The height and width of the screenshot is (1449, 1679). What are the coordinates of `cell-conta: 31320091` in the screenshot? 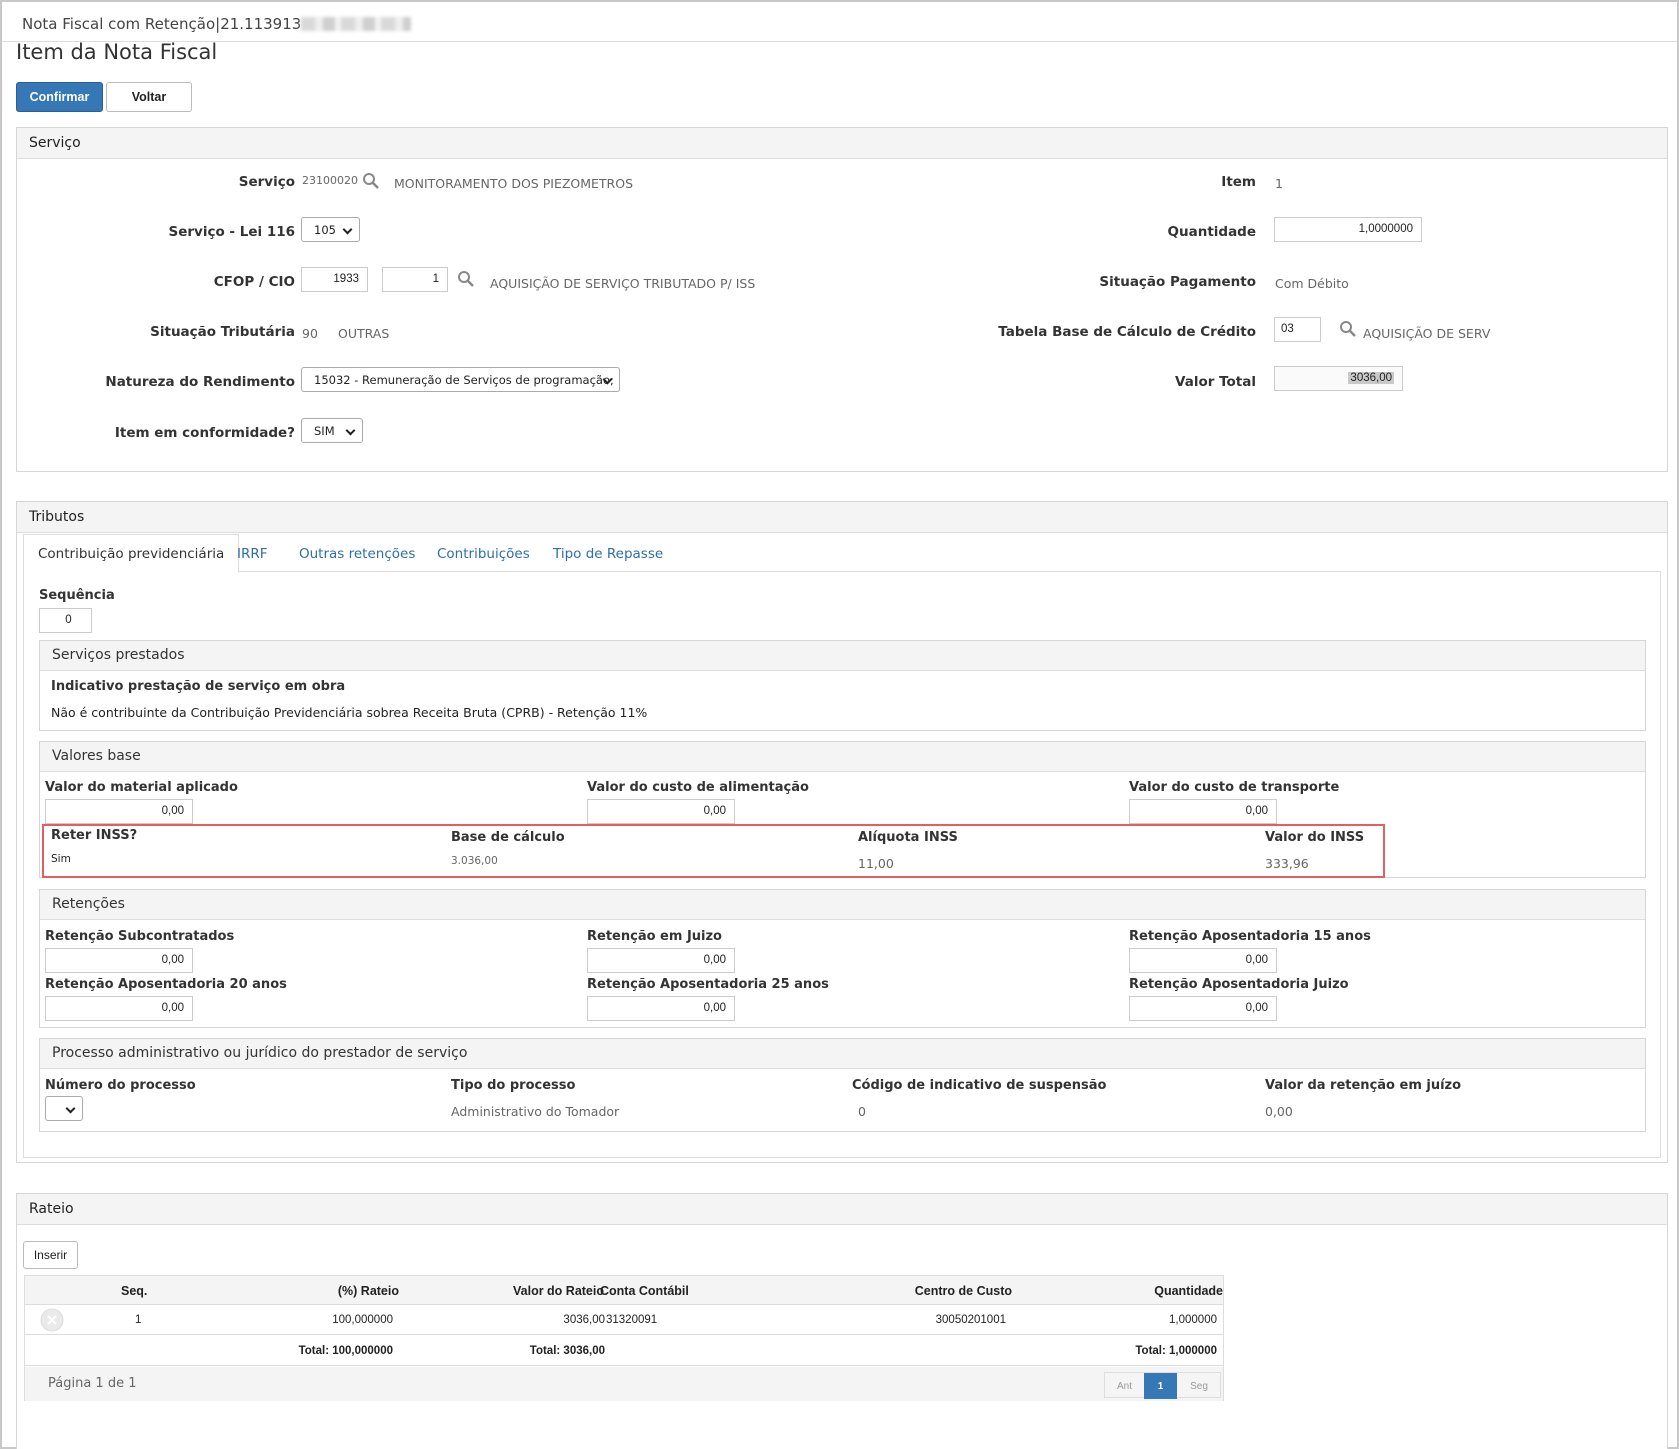 It's located at (632, 1320).